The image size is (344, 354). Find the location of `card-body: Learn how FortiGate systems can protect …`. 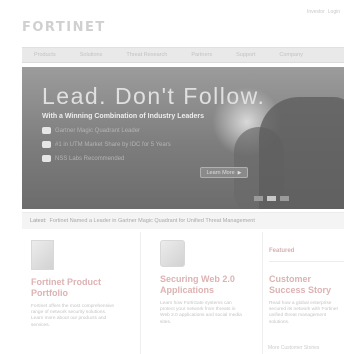

card-body: Learn how FortiGate systems can protect … is located at coordinates (201, 313).